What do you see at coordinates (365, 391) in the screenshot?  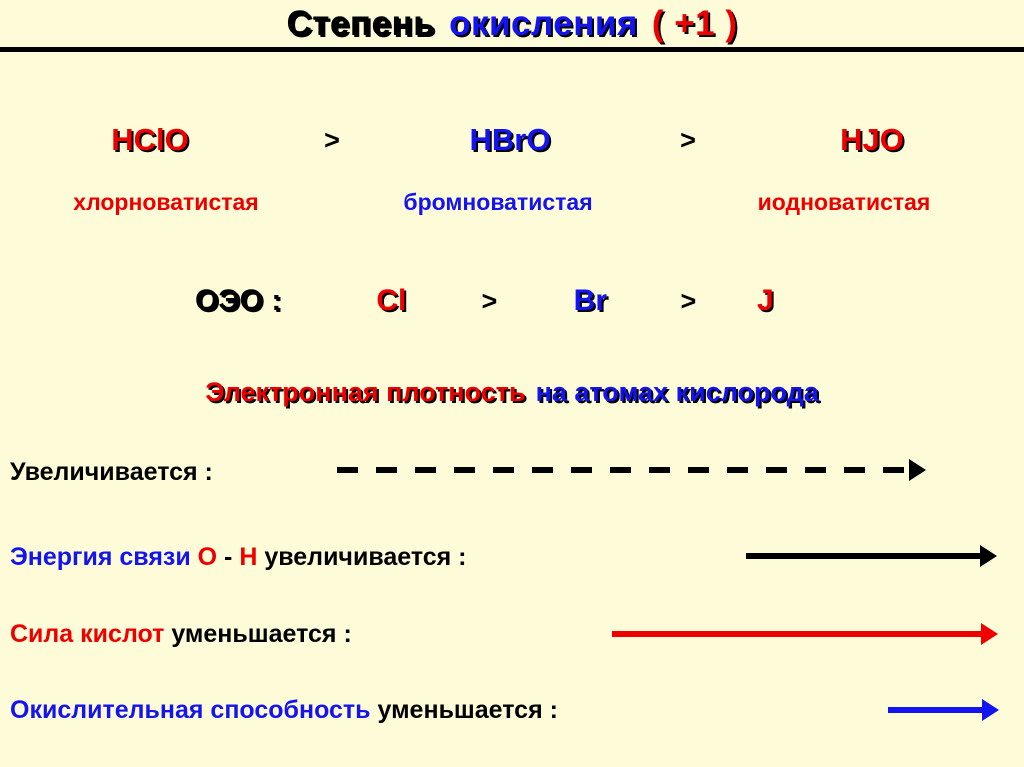 I see `electron-density-part1: Электронная плотность` at bounding box center [365, 391].